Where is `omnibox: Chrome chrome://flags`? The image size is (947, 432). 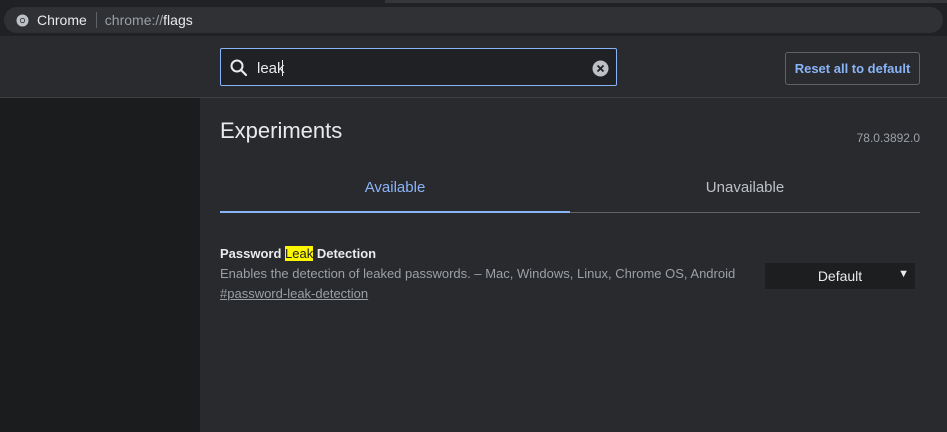 omnibox: Chrome chrome://flags is located at coordinates (473, 20).